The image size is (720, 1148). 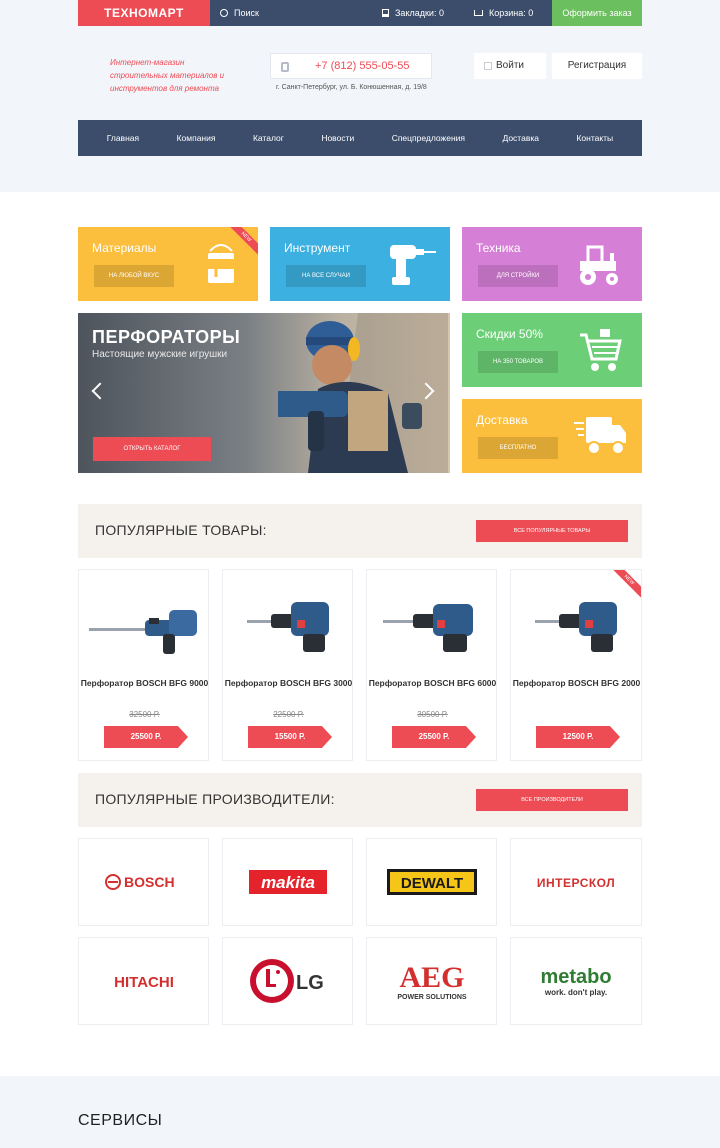 What do you see at coordinates (123, 138) in the screenshot?
I see `nav-item-home: Главная` at bounding box center [123, 138].